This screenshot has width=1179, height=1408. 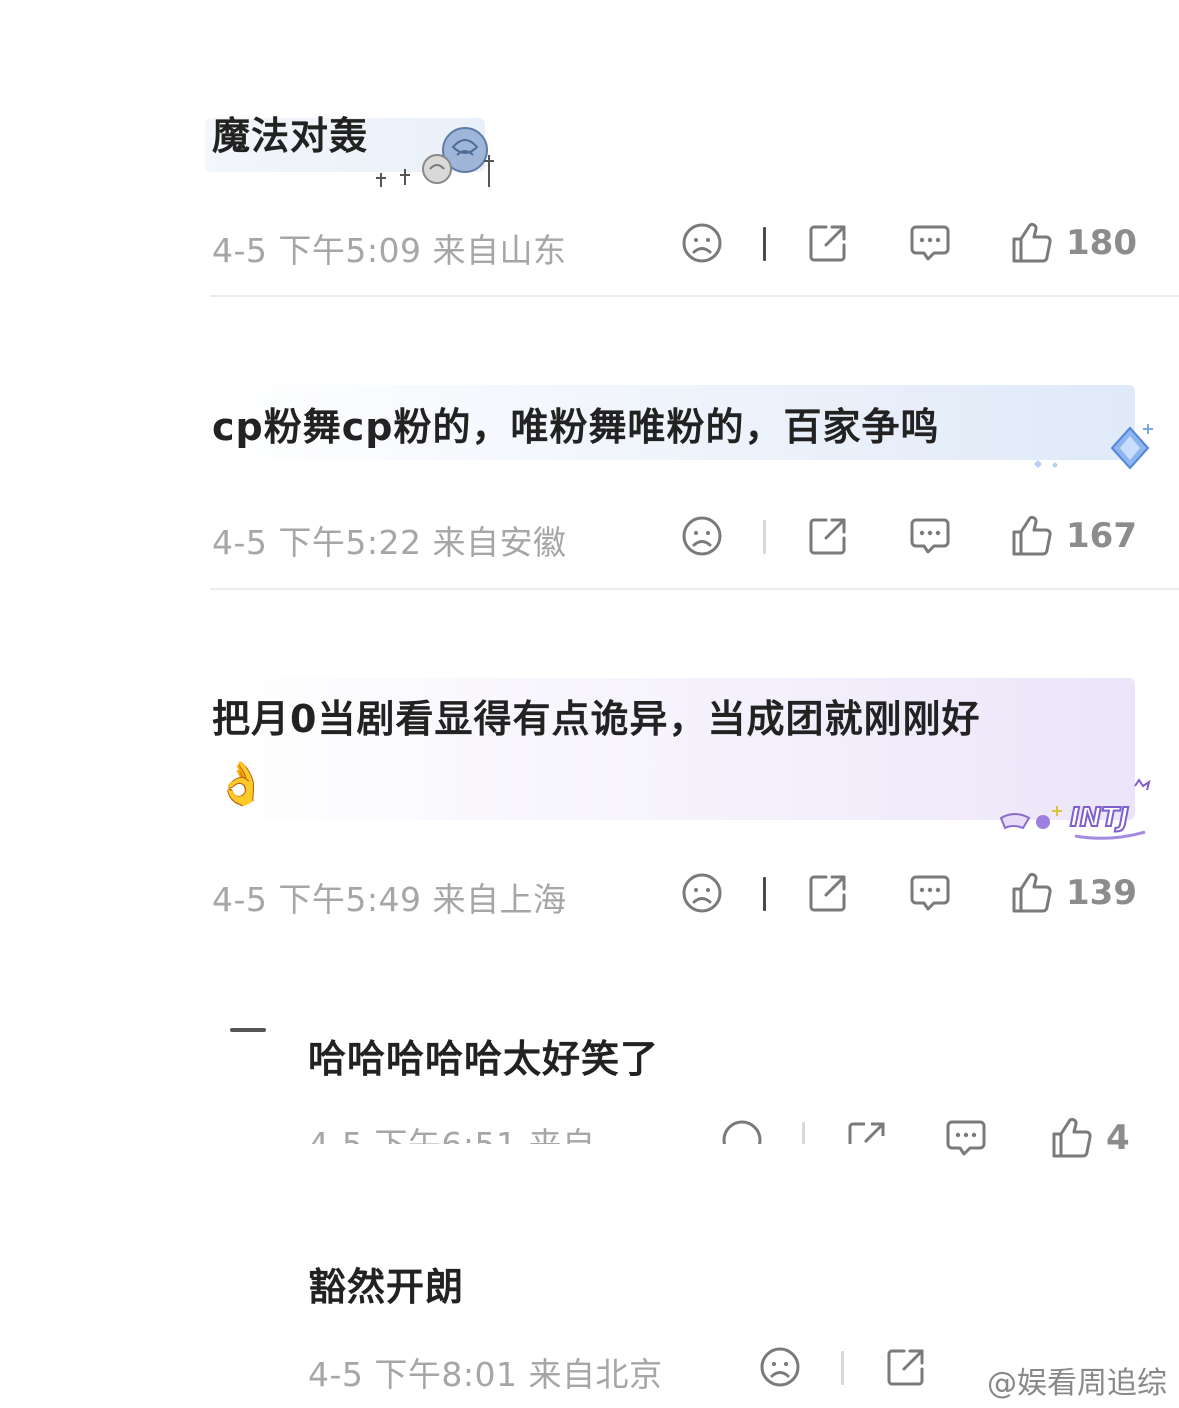 I want to click on share-icon, so click(x=905, y=1367).